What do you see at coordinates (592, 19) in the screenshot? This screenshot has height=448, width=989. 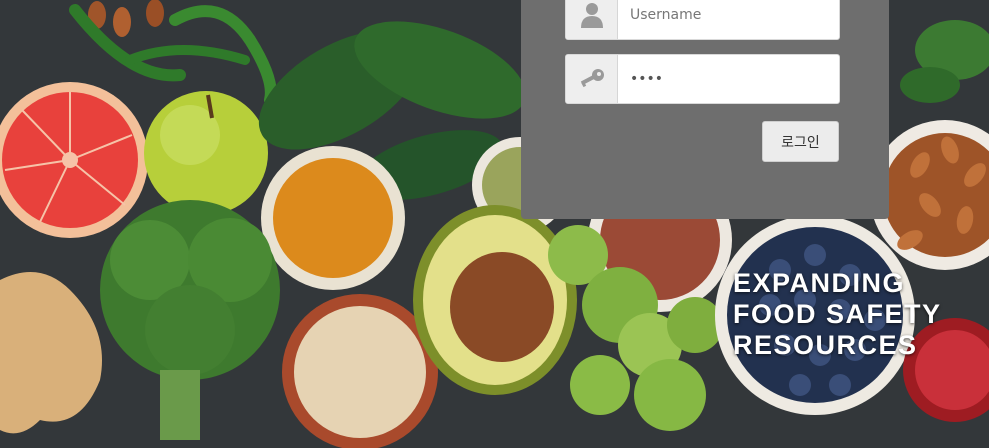 I see `user-icon` at bounding box center [592, 19].